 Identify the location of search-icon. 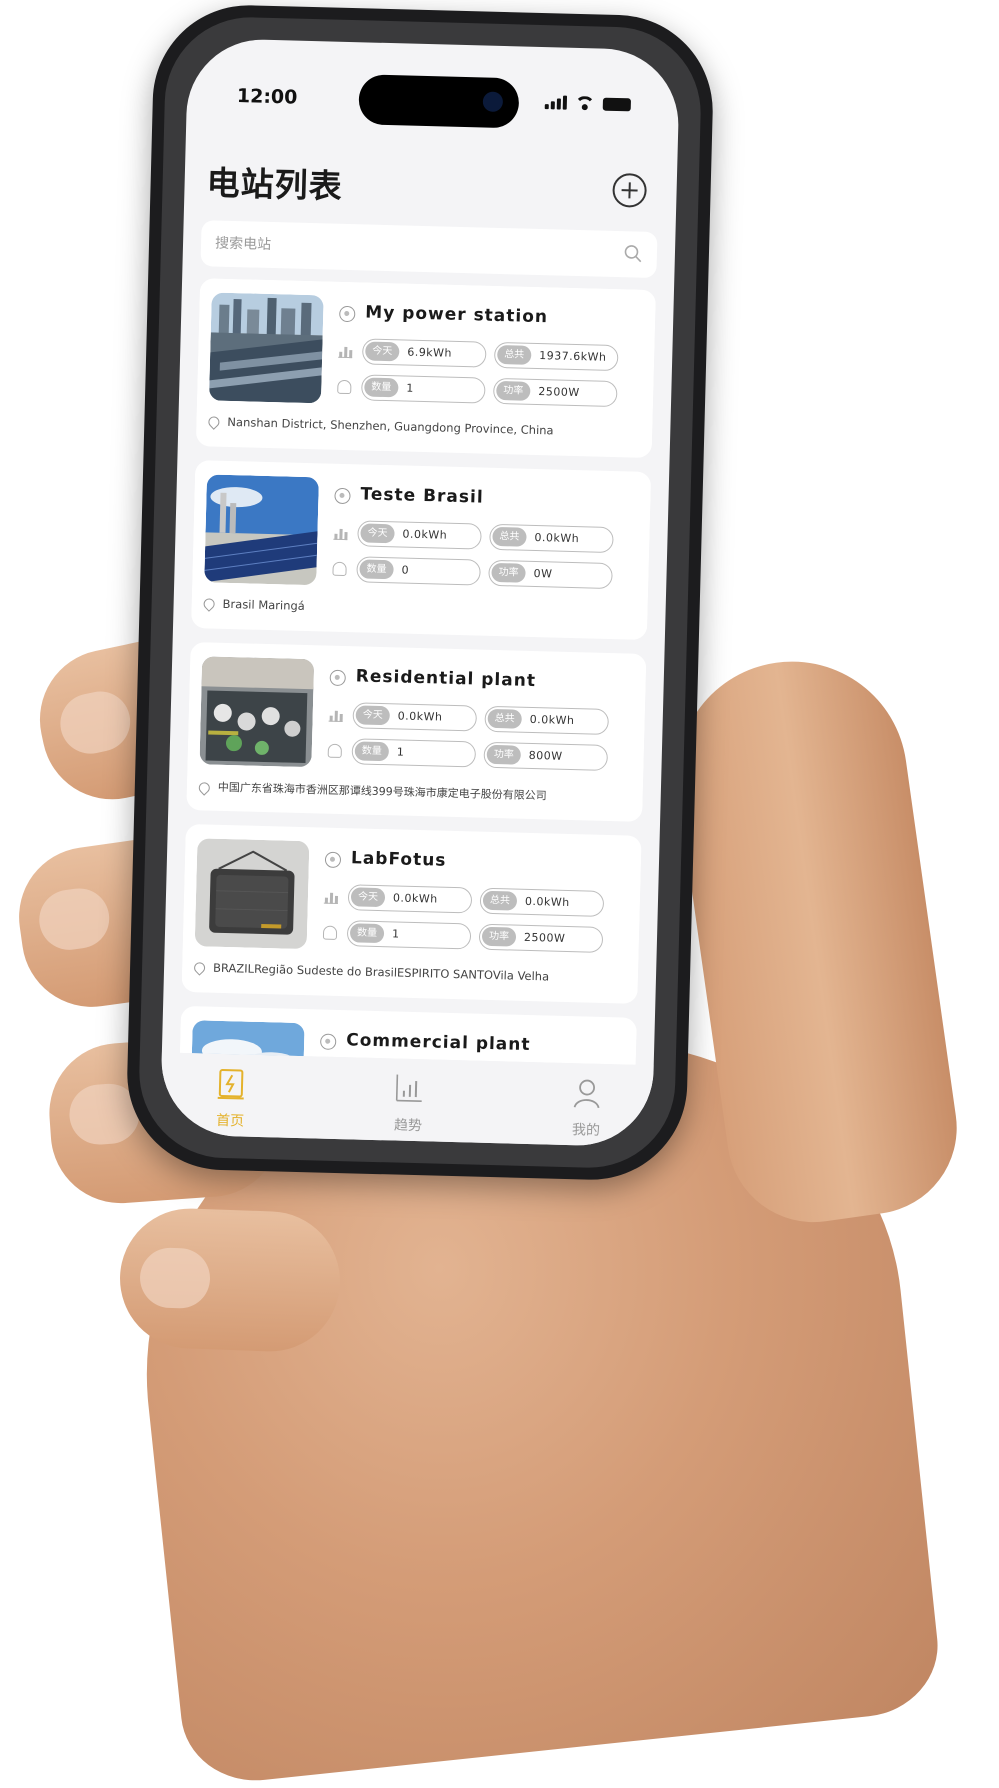
(633, 253).